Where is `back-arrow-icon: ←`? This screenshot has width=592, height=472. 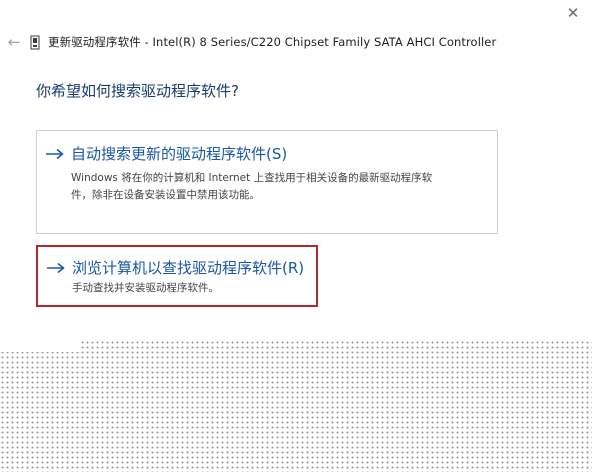 back-arrow-icon: ← is located at coordinates (14, 42).